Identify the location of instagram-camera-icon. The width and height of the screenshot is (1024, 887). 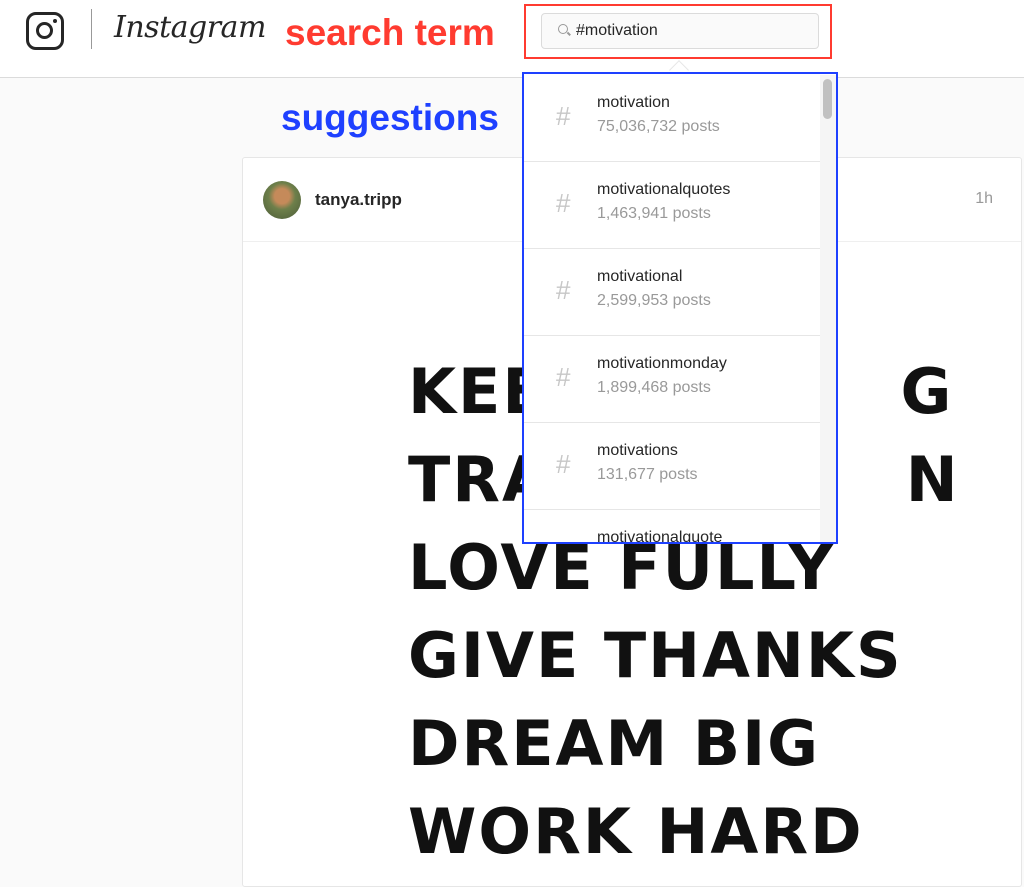
(45, 31).